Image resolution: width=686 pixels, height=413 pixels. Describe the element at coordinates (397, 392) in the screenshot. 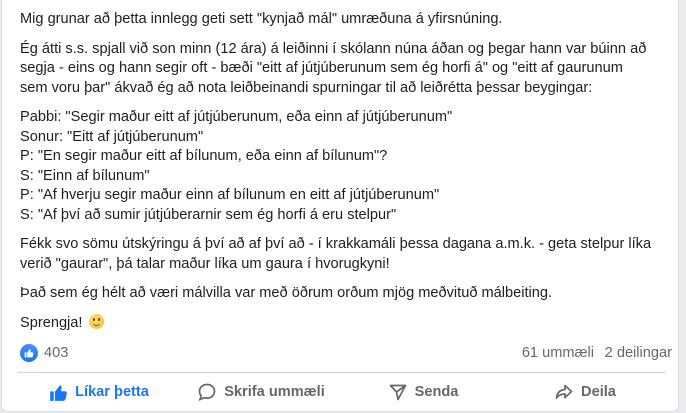

I see `send-icon` at that location.